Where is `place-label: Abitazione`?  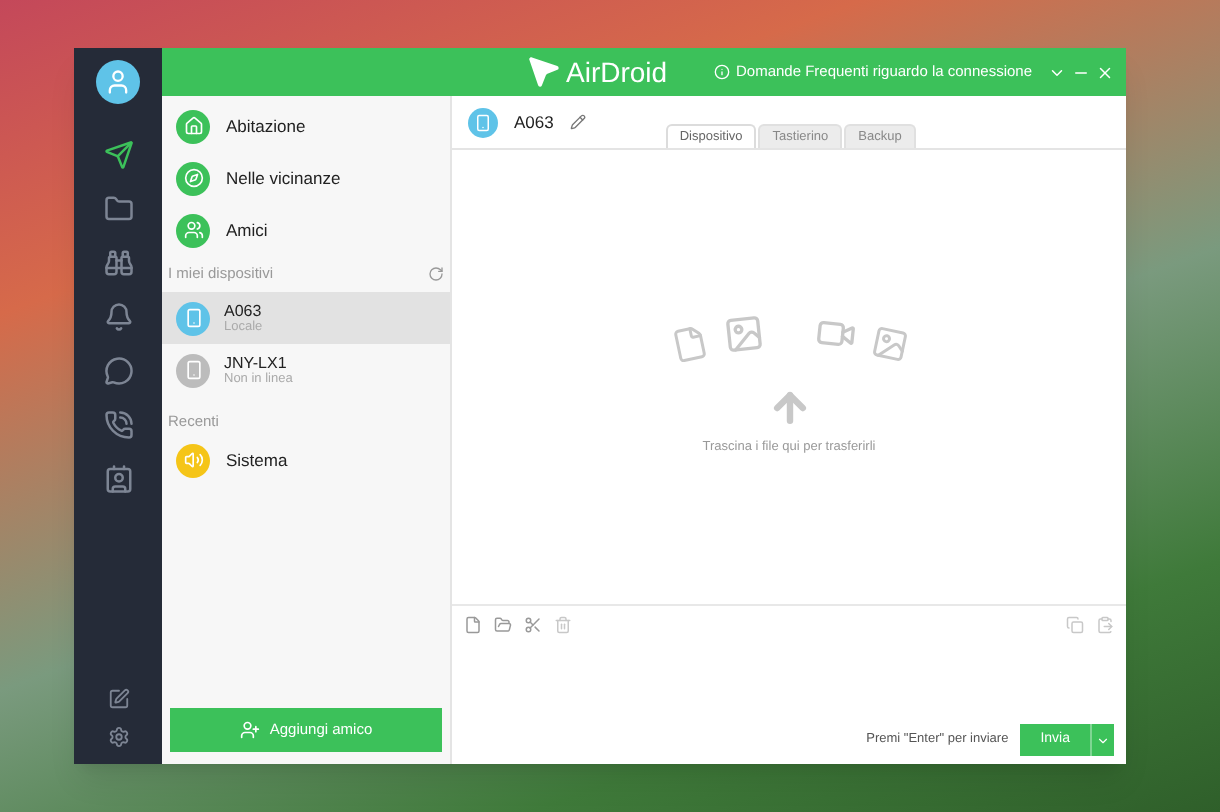 place-label: Abitazione is located at coordinates (266, 126).